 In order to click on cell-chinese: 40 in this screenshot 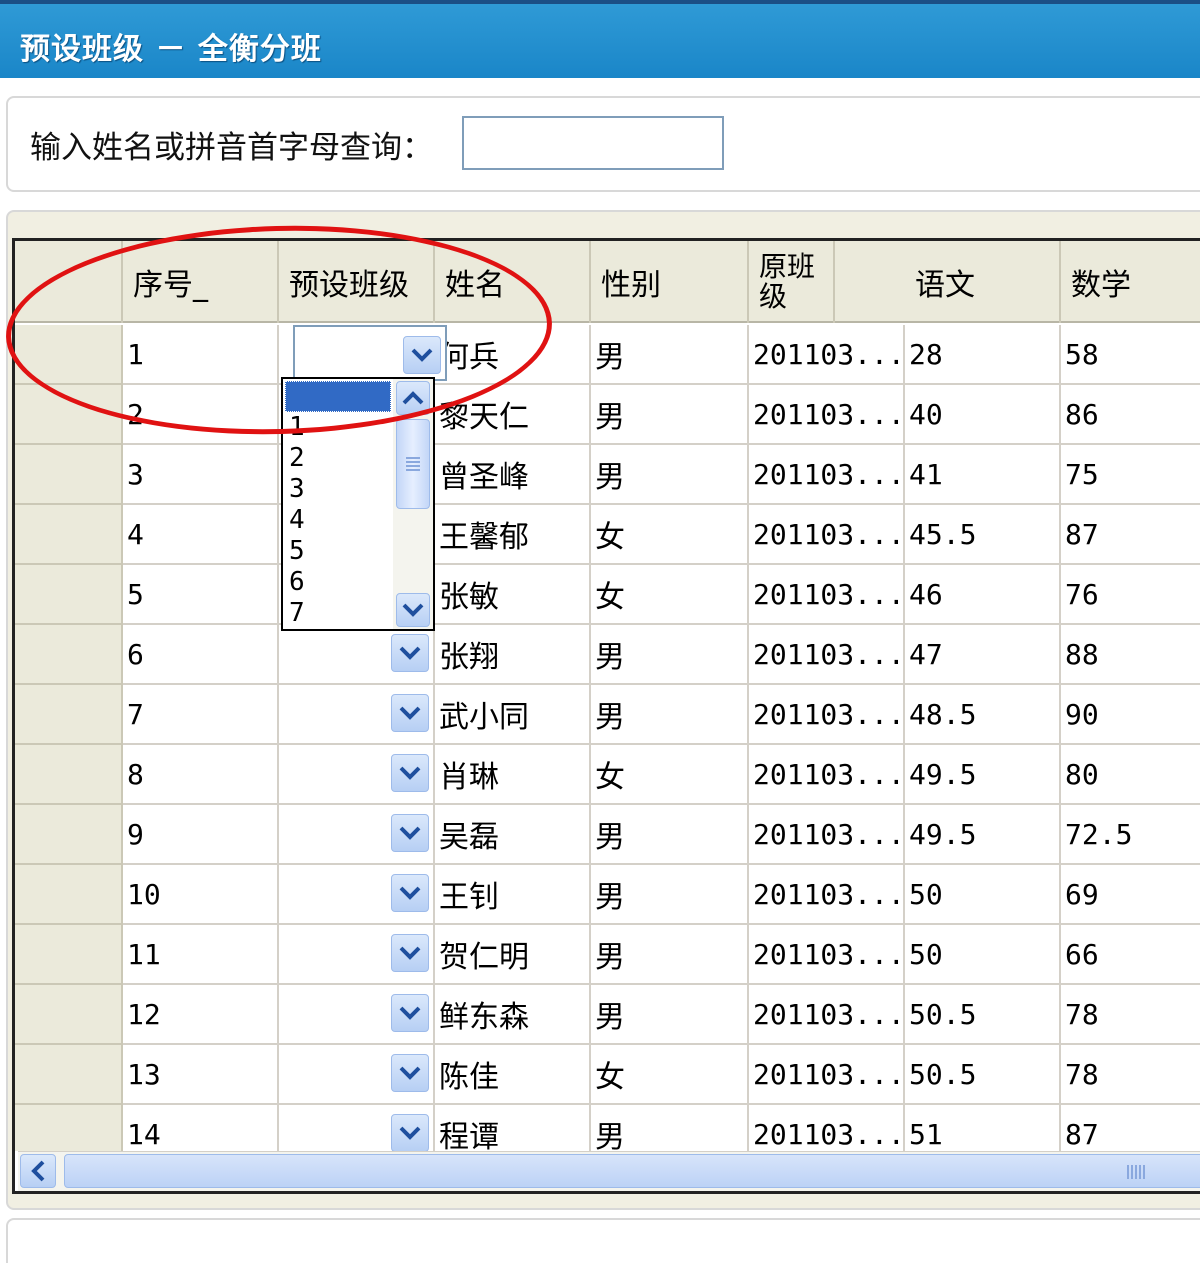, I will do `click(983, 415)`.